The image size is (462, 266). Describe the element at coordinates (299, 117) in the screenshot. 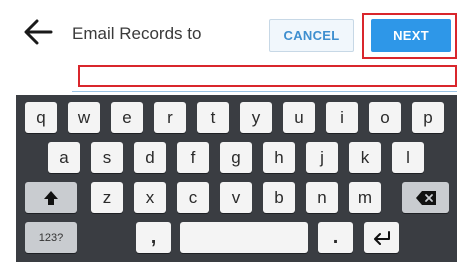

I see `key-u: u` at that location.